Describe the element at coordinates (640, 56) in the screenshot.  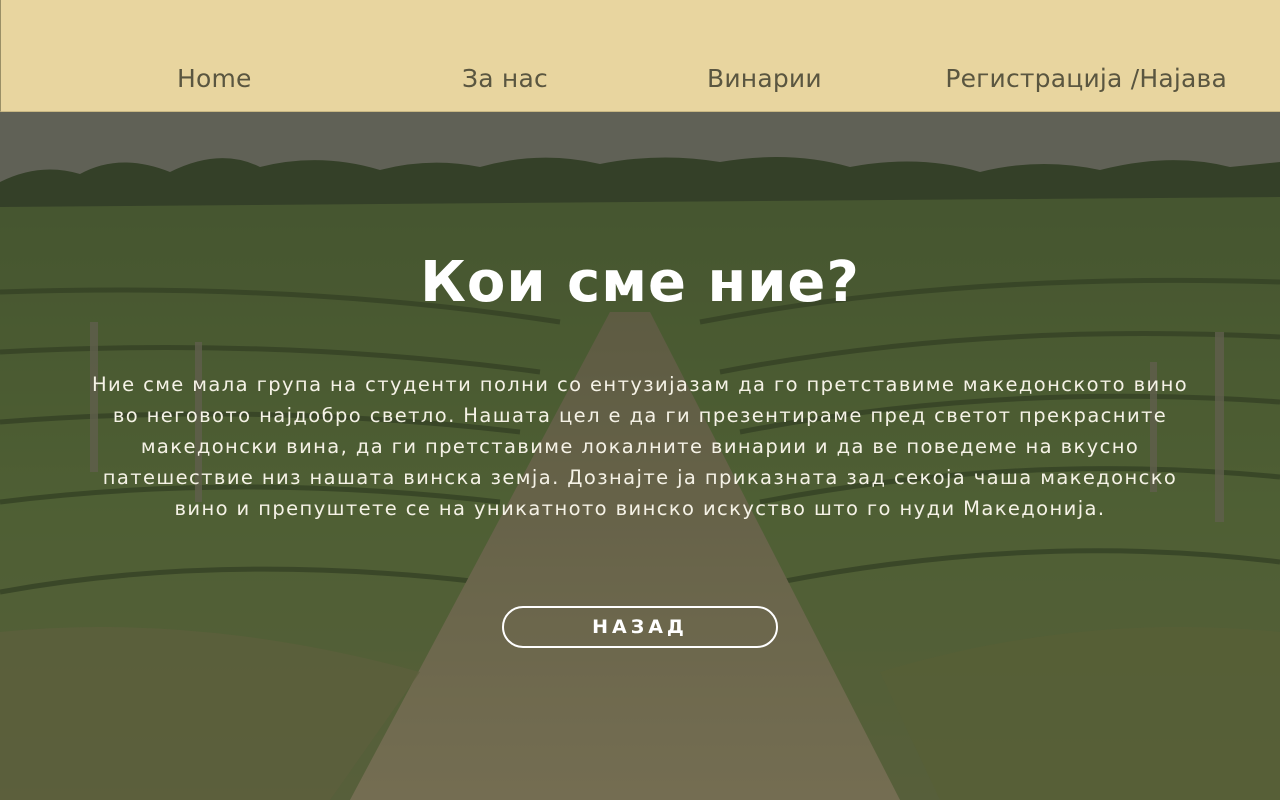
I see `top-navbar: Home За нас Винарии Регистрација /Најава` at that location.